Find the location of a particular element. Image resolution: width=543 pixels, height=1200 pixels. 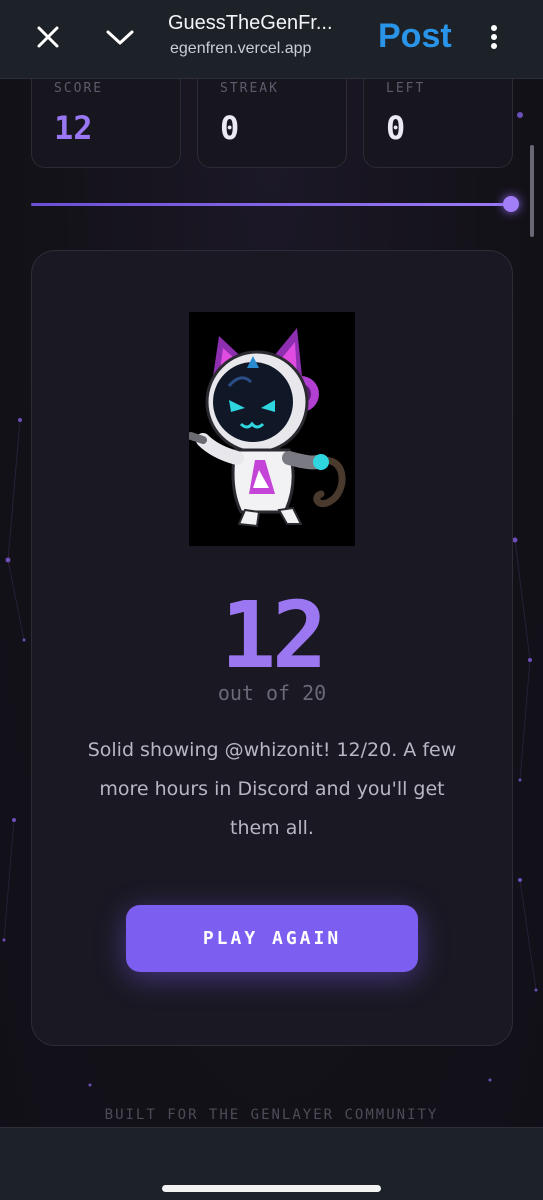

more-options-button is located at coordinates (494, 37).